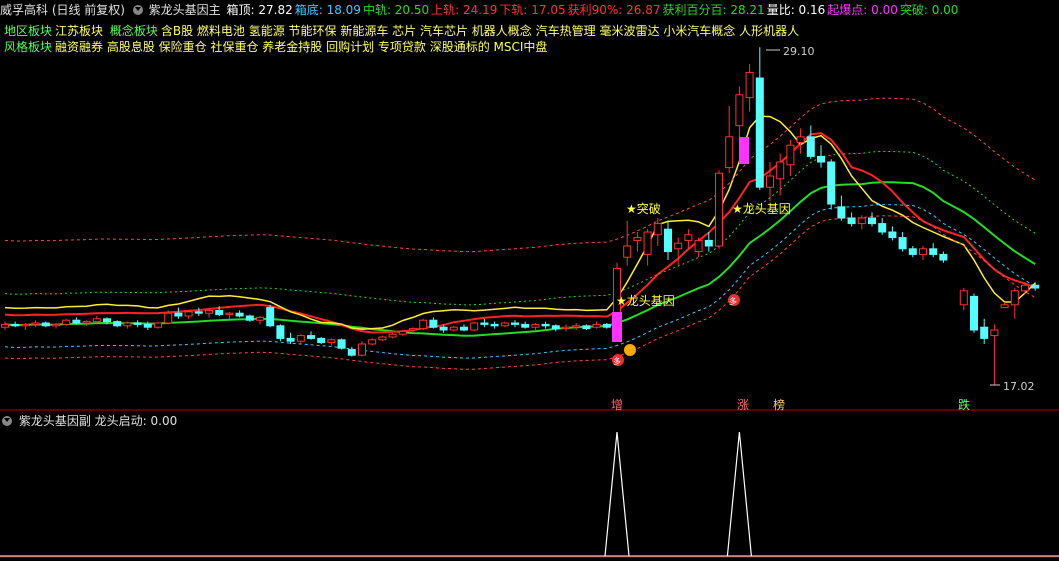 The width and height of the screenshot is (1059, 561). Describe the element at coordinates (643, 208) in the screenshot. I see `break-label: ★突破` at that location.